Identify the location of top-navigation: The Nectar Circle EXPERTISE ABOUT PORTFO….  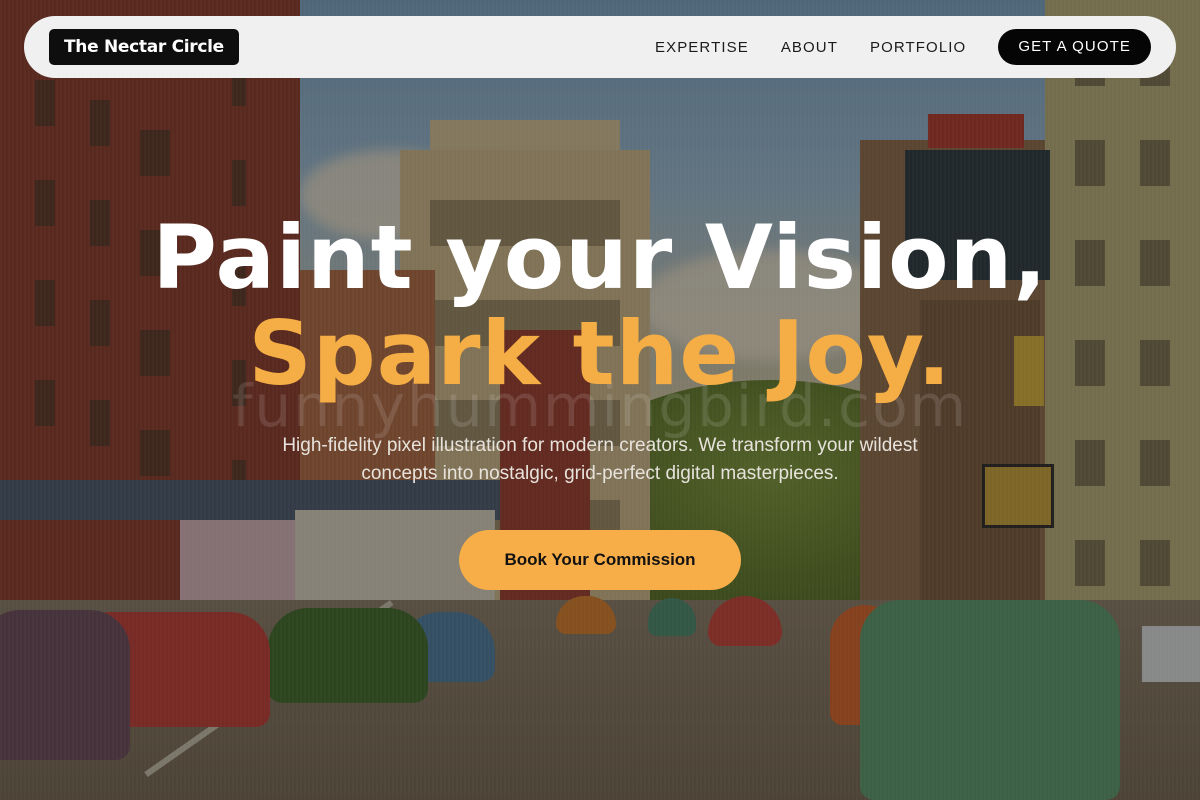
(600, 47).